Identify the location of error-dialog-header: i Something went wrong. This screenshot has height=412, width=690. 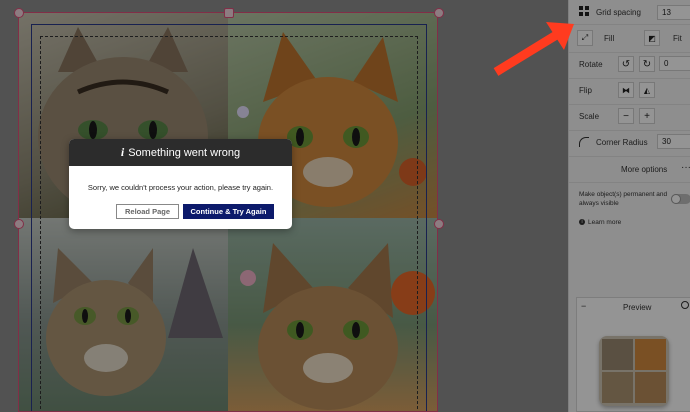
(180, 152).